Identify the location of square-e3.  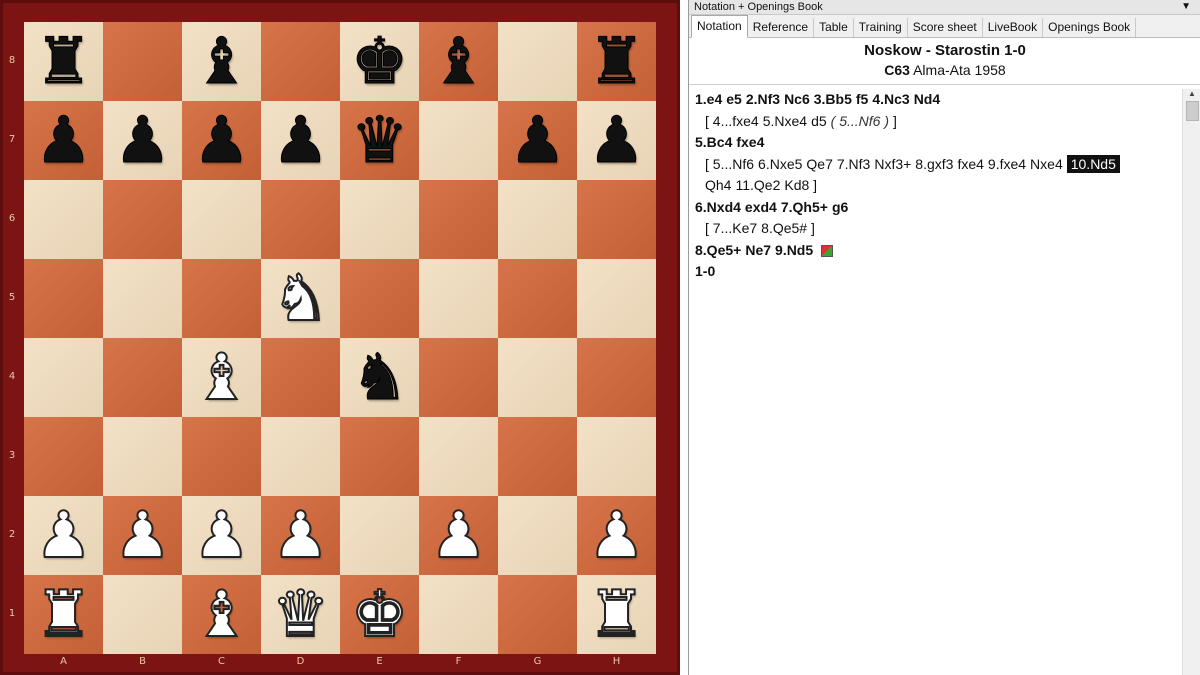
(379, 456).